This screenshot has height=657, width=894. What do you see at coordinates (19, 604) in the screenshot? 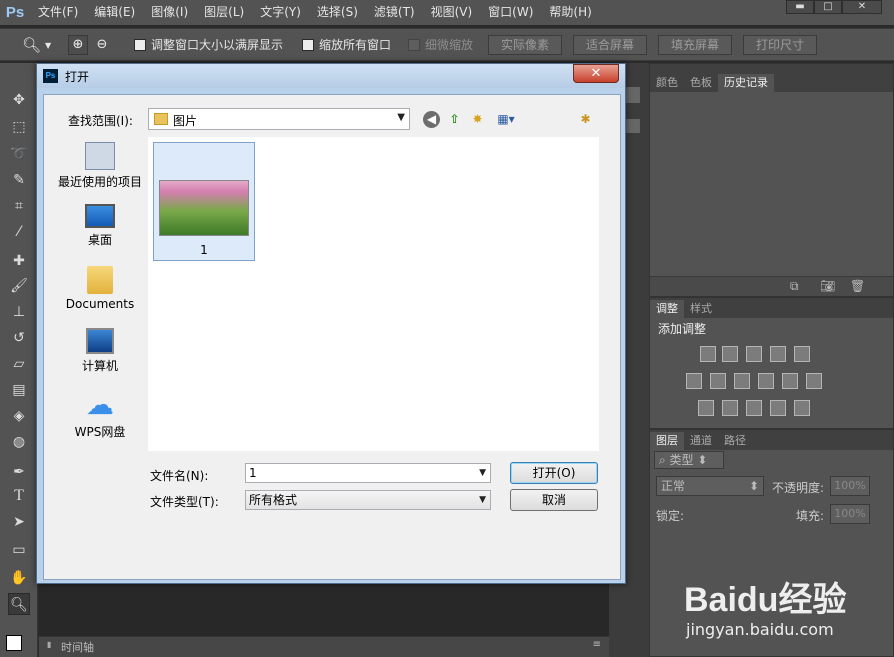
I see `zoom-tool-icon: 🔍︎` at bounding box center [19, 604].